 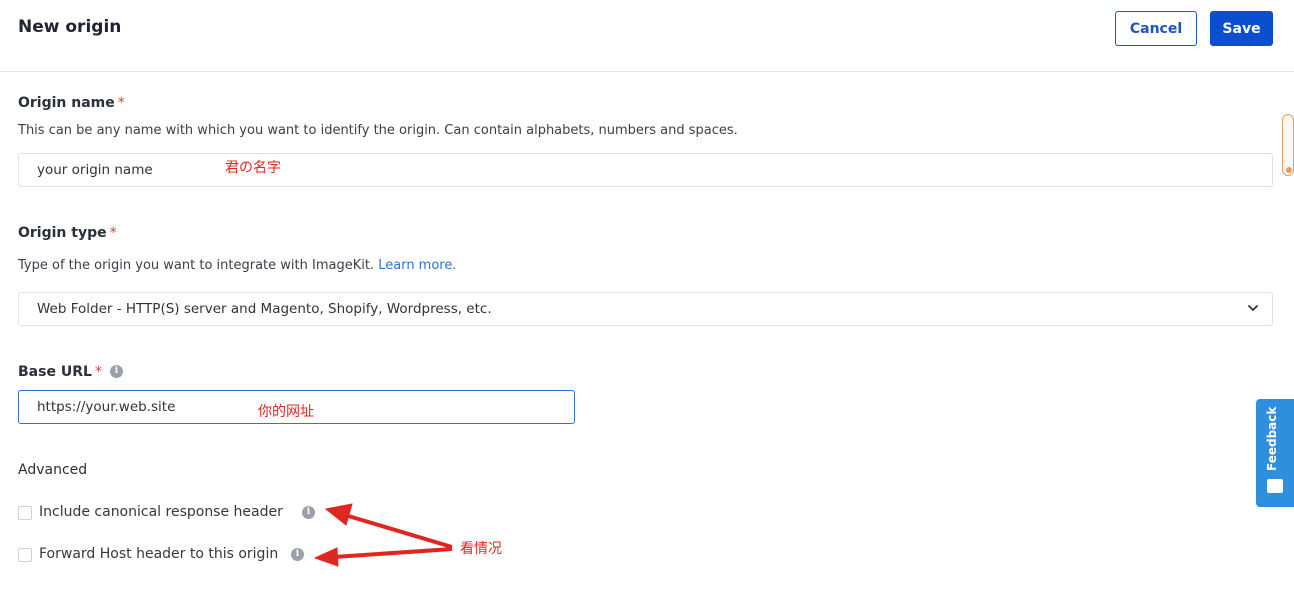 I want to click on annotation-arrows, so click(x=383, y=535).